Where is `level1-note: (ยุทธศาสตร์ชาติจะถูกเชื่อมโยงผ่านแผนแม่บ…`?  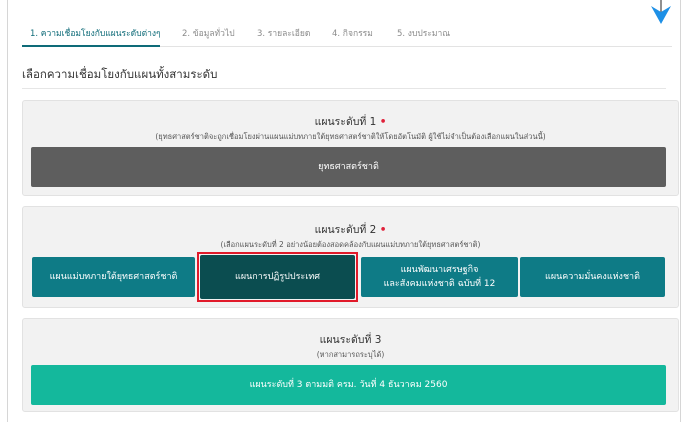
level1-note: (ยุทธศาสตร์ชาติจะถูกเชื่อมโยงผ่านแผนแม่บ… is located at coordinates (350, 136).